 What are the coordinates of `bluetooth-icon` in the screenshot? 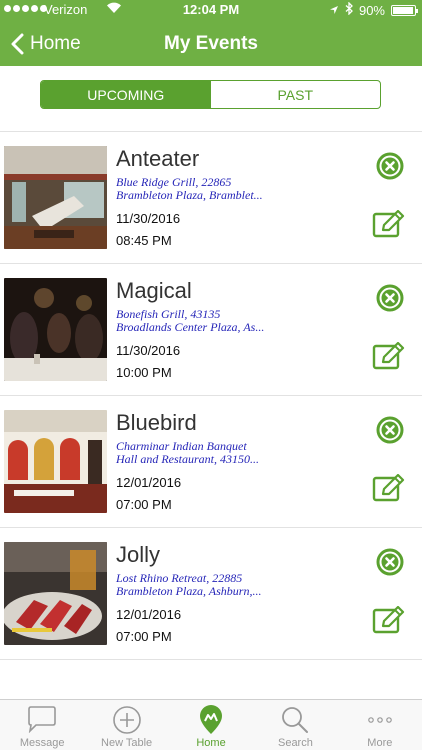 It's located at (349, 9).